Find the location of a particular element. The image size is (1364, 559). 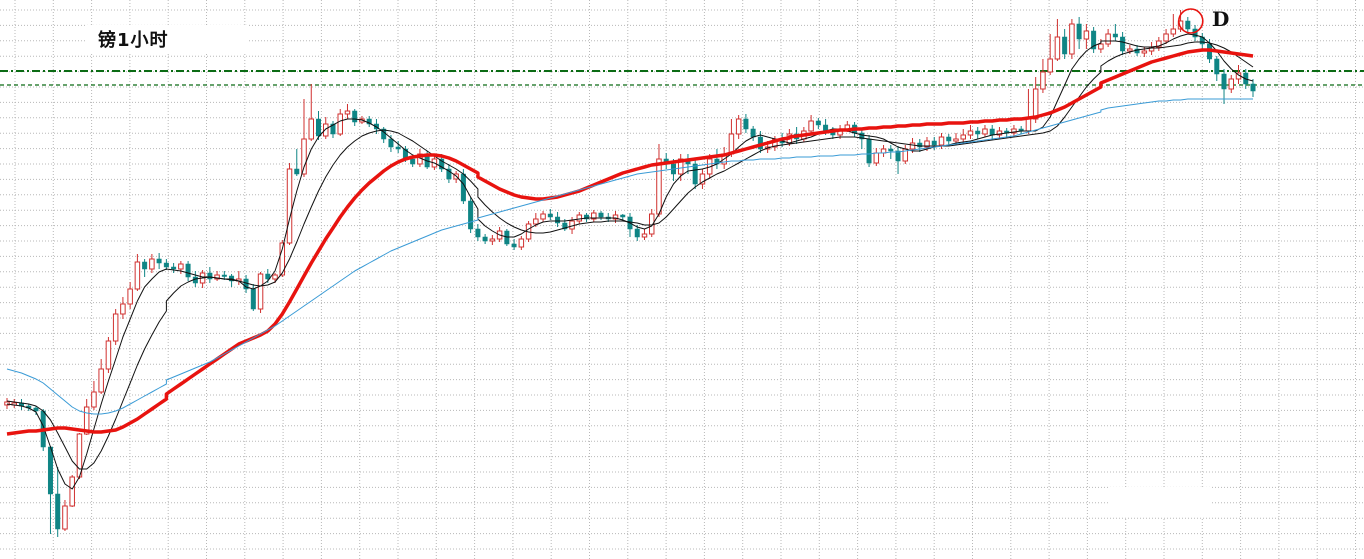

annotation-label-d: D is located at coordinates (1220, 19).